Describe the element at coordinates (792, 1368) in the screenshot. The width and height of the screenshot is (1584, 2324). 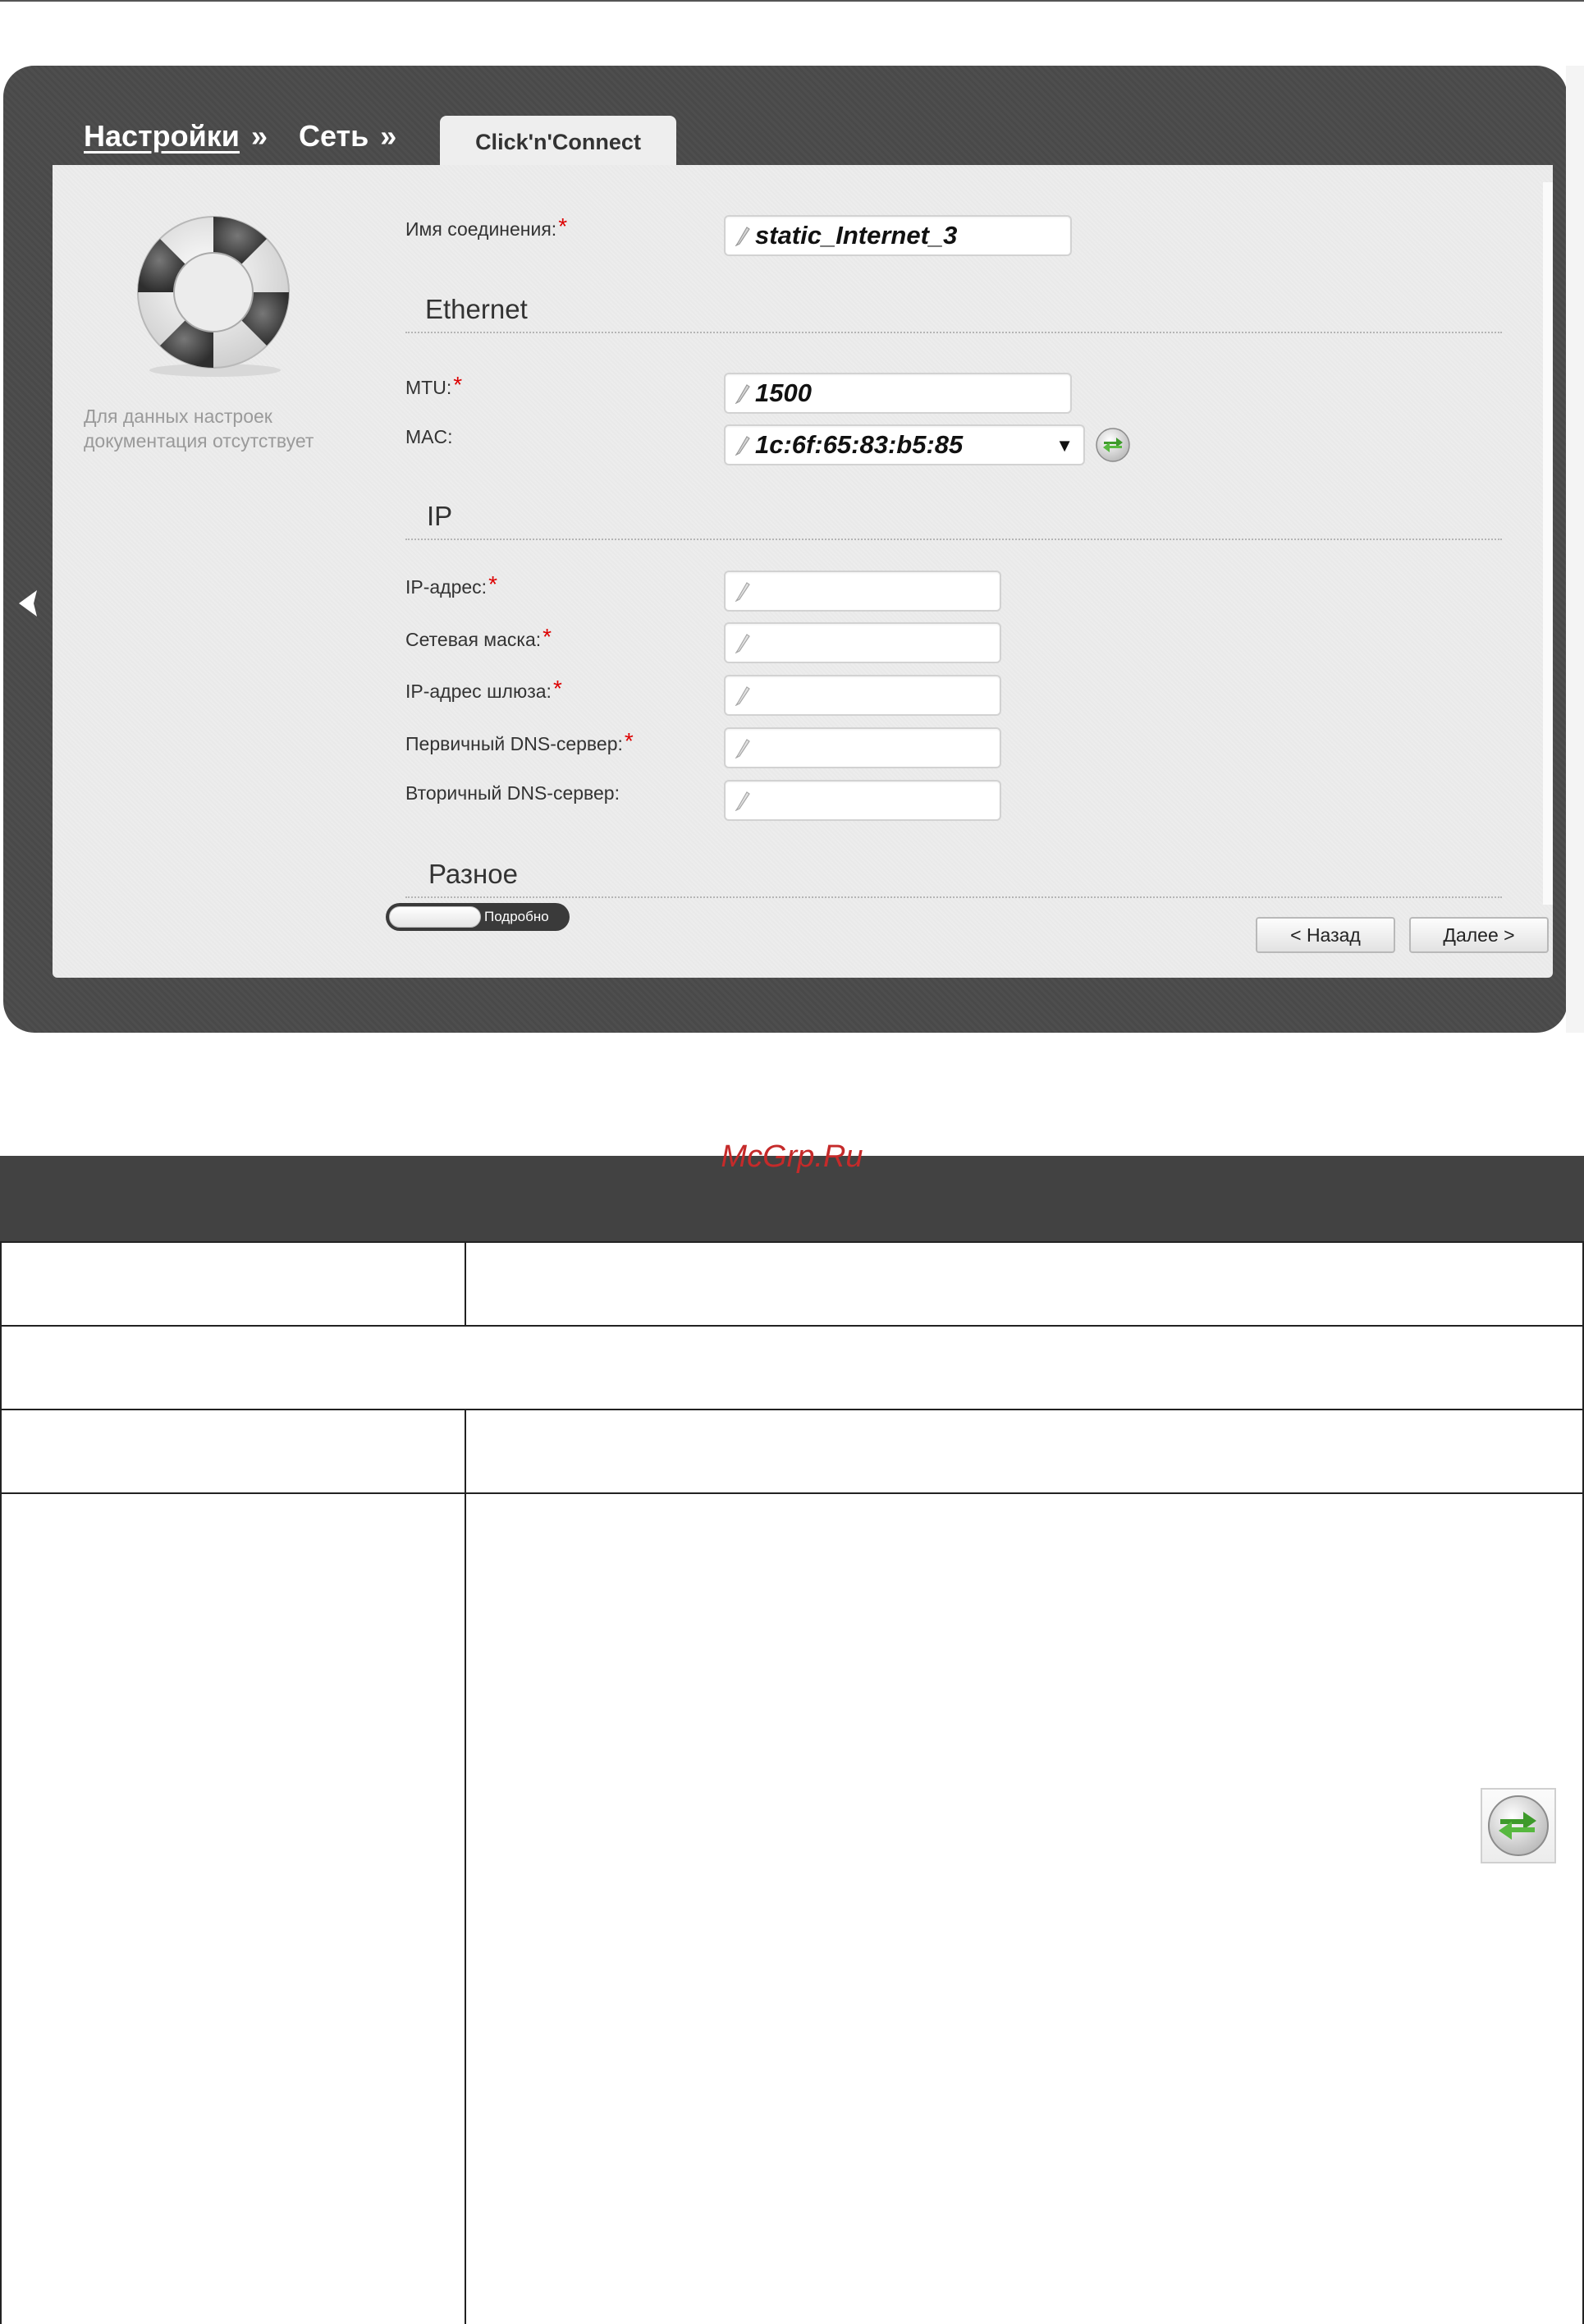
I see `table-section-row` at that location.